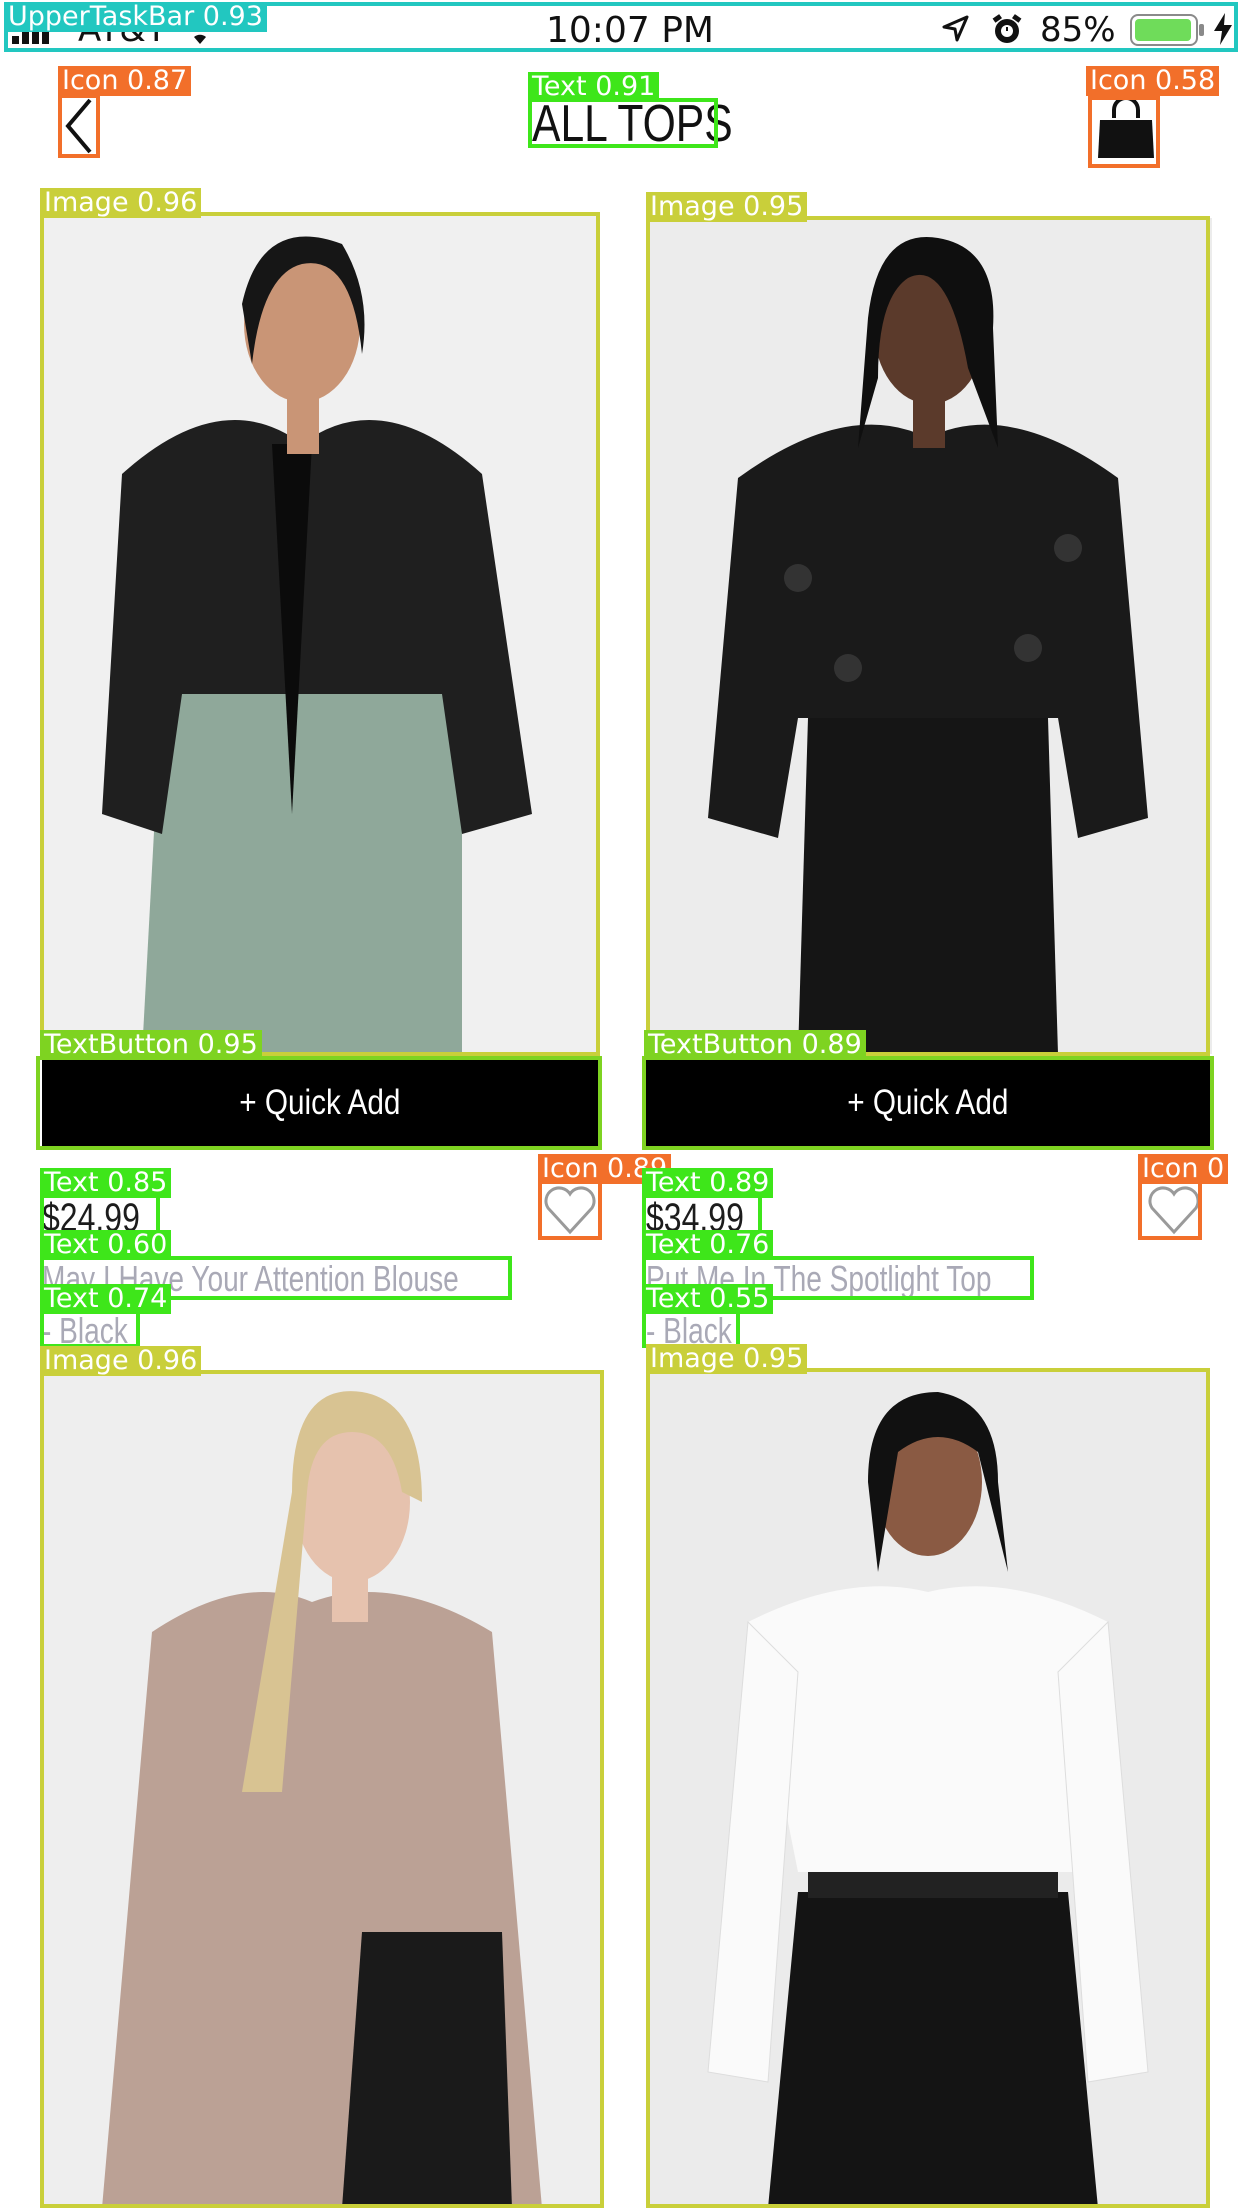 The height and width of the screenshot is (2208, 1242). Describe the element at coordinates (125, 81) in the screenshot. I see `detection-label-back-icon: Icon 0.87` at that location.